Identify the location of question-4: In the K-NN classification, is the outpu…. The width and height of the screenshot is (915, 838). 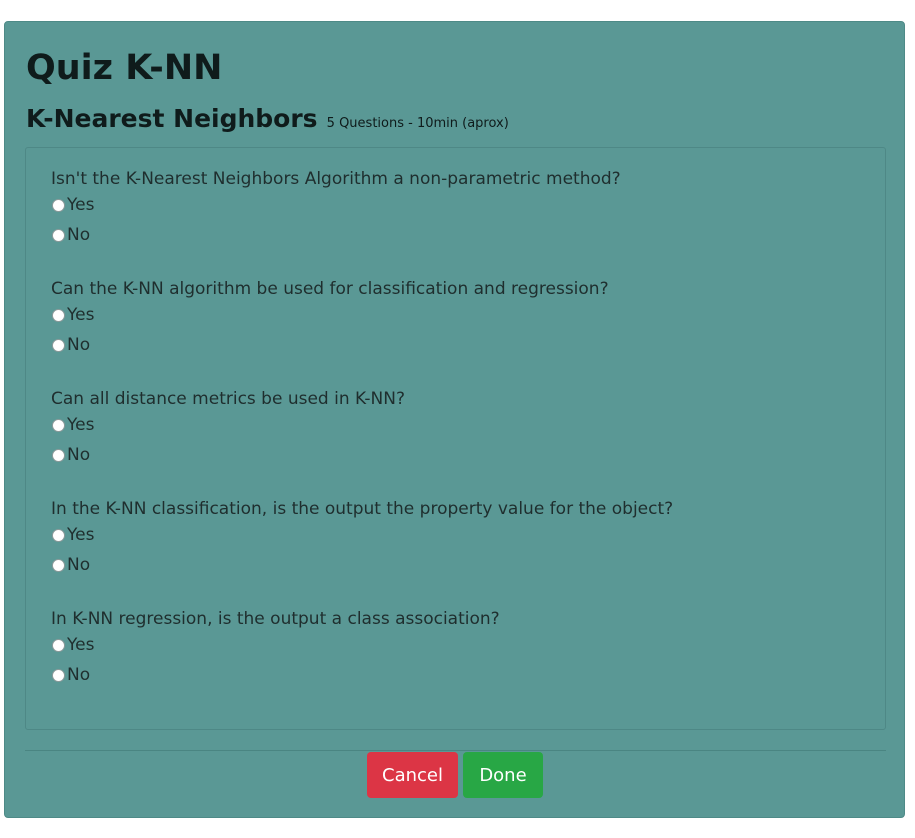
(461, 539).